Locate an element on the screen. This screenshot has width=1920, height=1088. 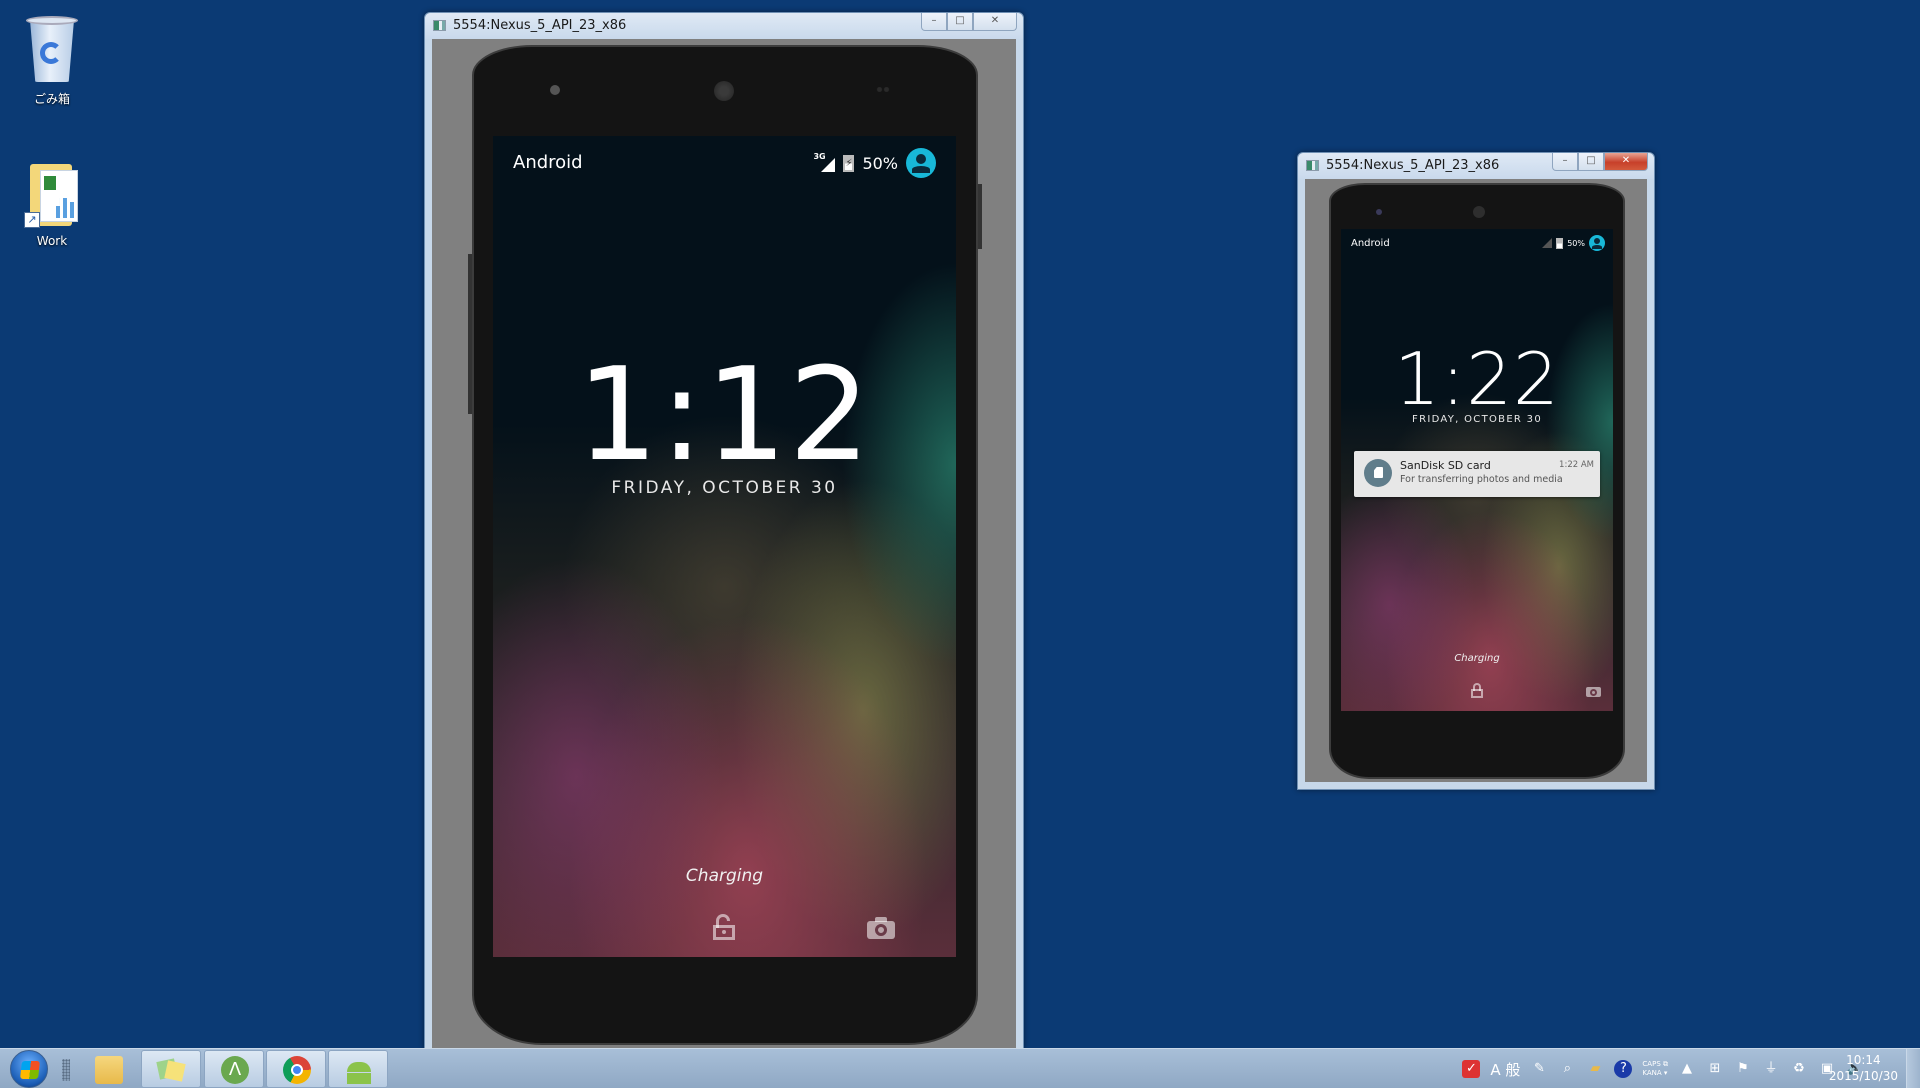
taskbar-app-chrome is located at coordinates (296, 1069).